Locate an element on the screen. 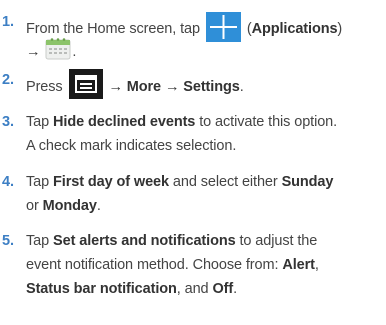 This screenshot has width=386, height=325. step-text: ) is located at coordinates (340, 28).